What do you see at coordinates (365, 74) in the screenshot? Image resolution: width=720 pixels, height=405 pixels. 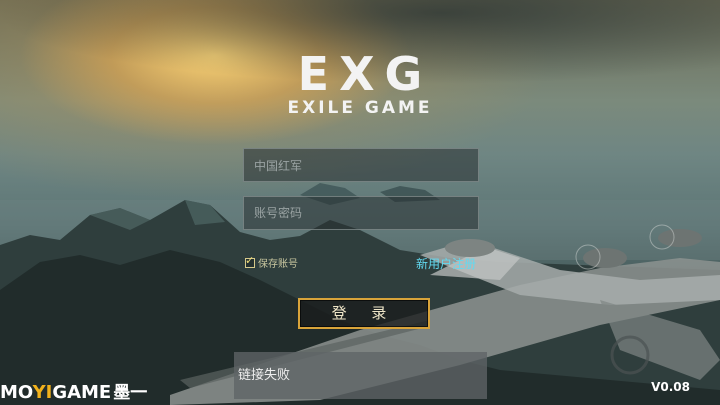 I see `logo-title: EXG` at bounding box center [365, 74].